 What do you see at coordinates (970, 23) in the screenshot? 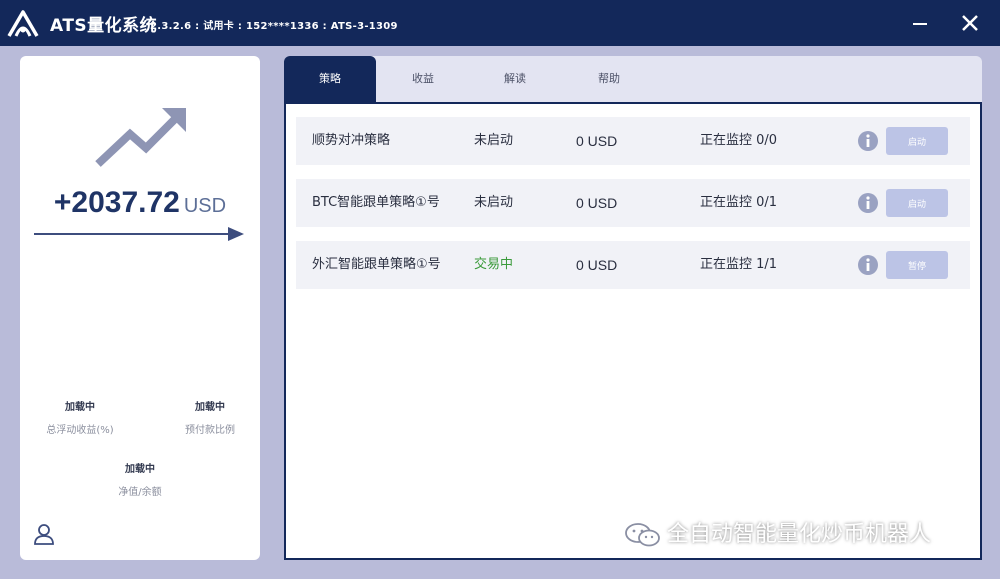
I see `close-icon` at bounding box center [970, 23].